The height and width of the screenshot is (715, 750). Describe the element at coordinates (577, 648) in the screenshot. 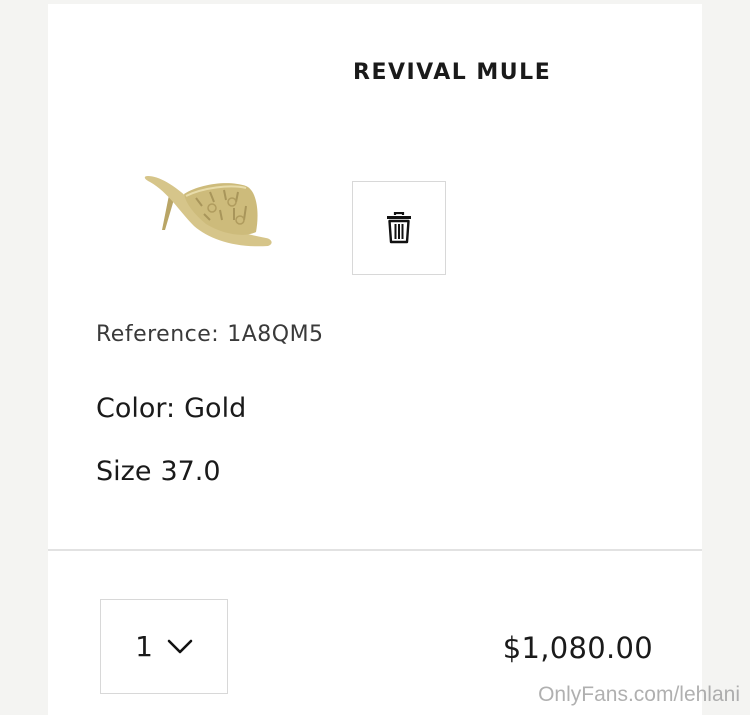

I see `item-price: $1,080.00` at that location.